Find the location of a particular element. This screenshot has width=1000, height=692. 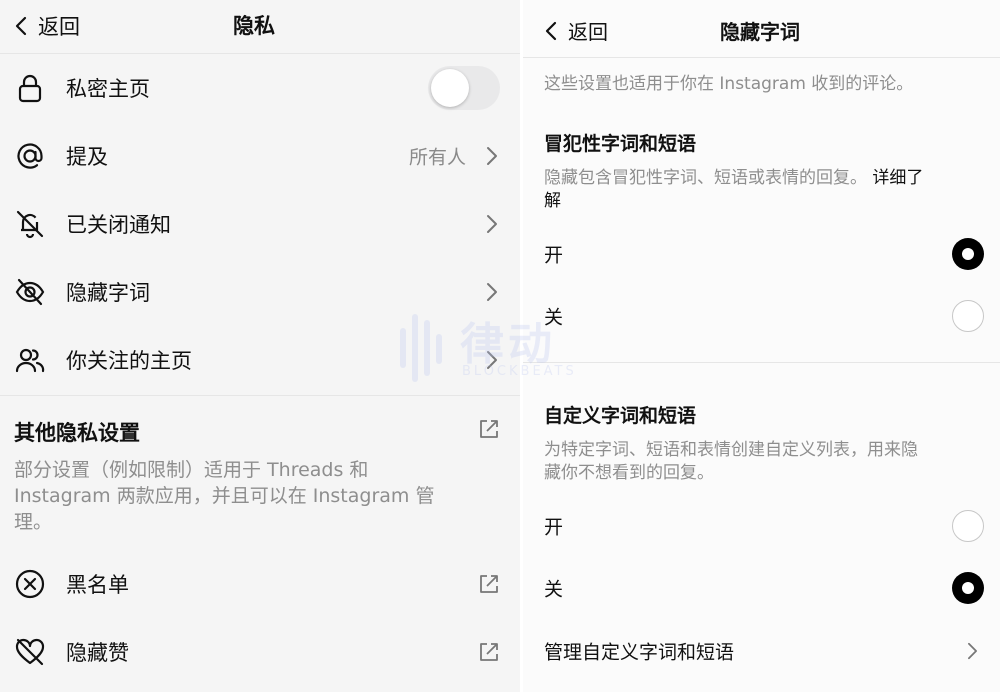

private-profile-toggle is located at coordinates (464, 88).